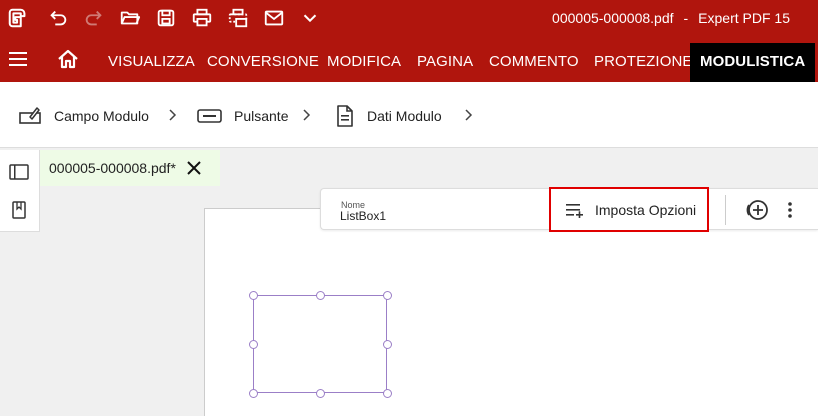 The width and height of the screenshot is (818, 416). I want to click on chevron-down-icon, so click(310, 18).